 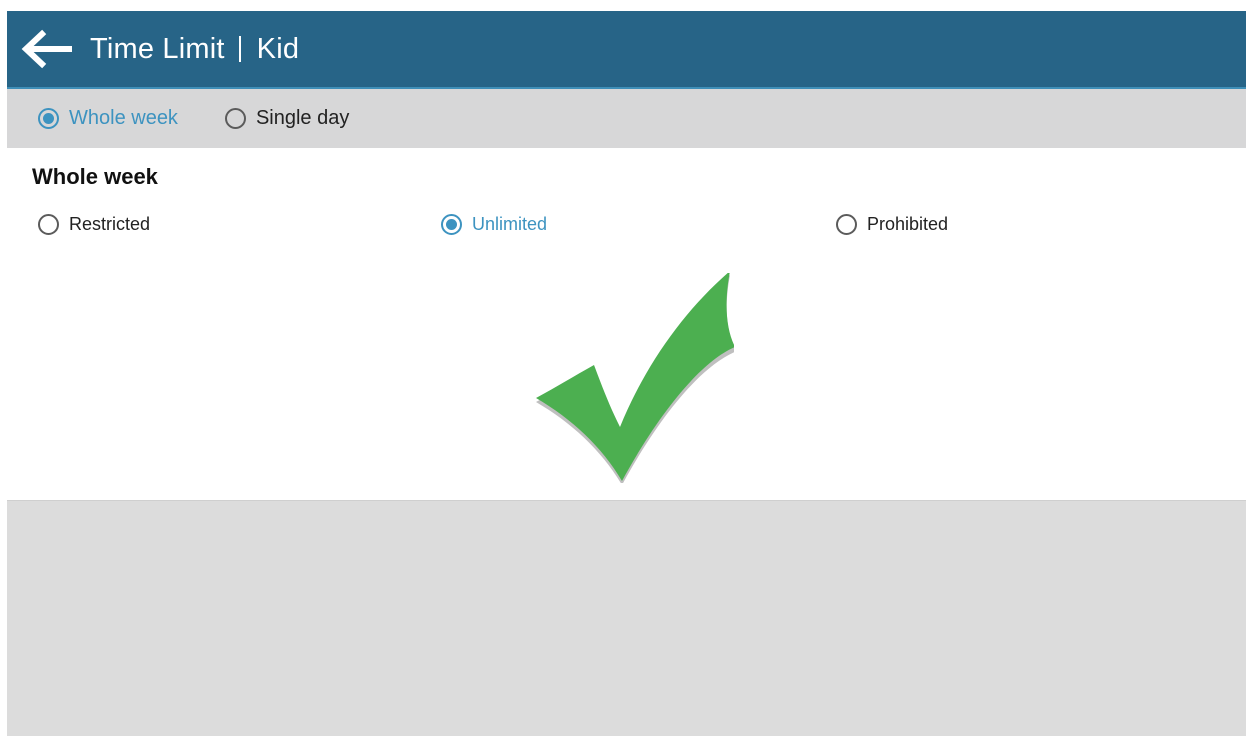 I want to click on page-title: Time Limit Kid, so click(x=194, y=49).